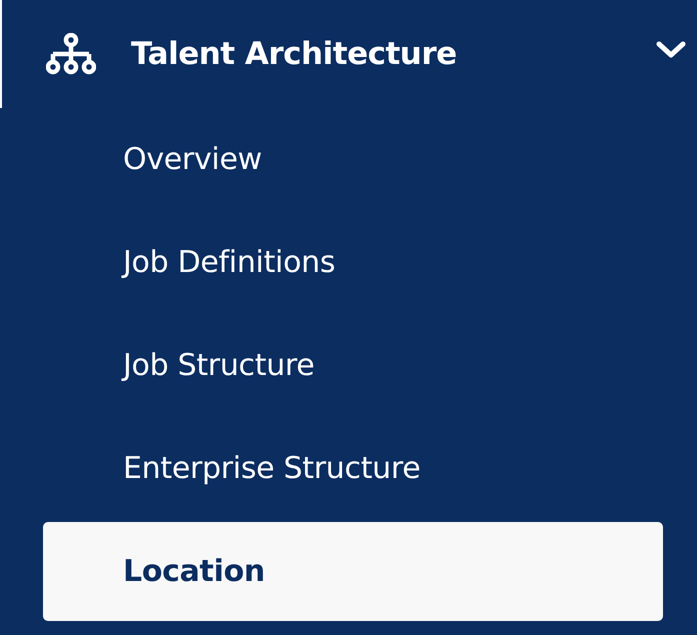 The image size is (697, 635). What do you see at coordinates (353, 571) in the screenshot?
I see `nav-item: Location` at bounding box center [353, 571].